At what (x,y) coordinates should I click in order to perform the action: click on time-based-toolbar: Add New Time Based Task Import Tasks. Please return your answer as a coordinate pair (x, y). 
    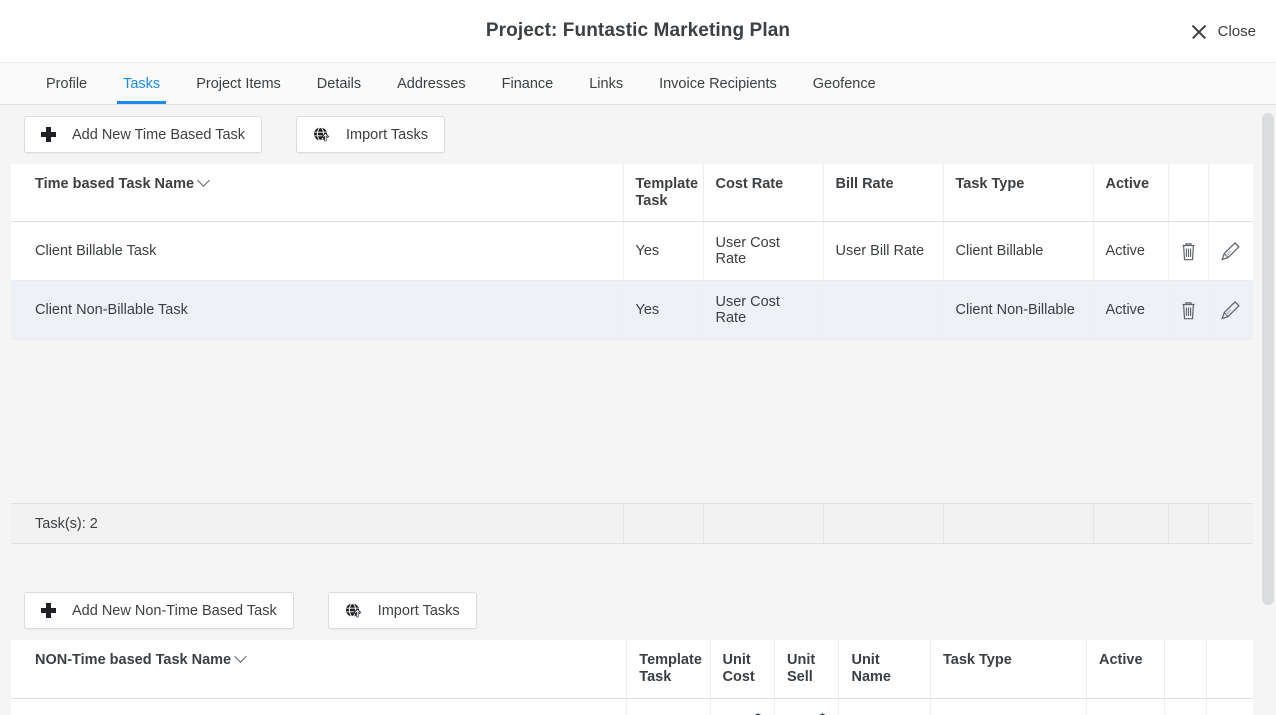
    Looking at the image, I should click on (632, 134).